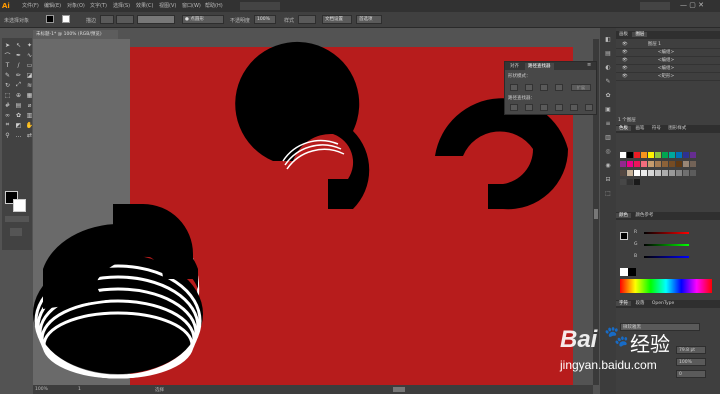 This screenshot has width=720, height=394. Describe the element at coordinates (596, 214) in the screenshot. I see `vertical-scroll-thumb` at that location.